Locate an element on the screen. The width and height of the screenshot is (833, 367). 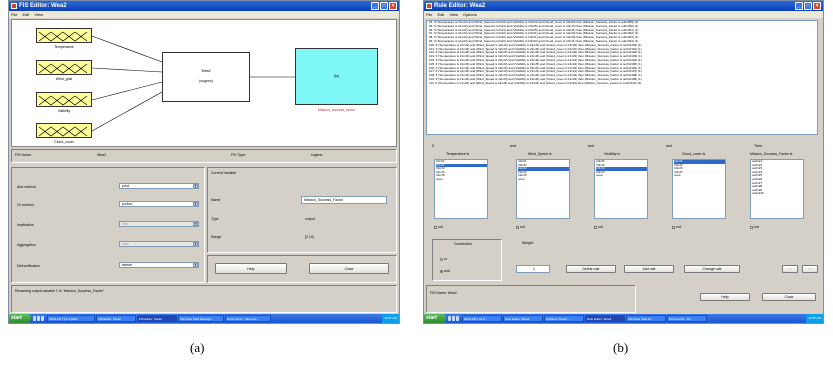
next-button: >> is located at coordinates (810, 269).